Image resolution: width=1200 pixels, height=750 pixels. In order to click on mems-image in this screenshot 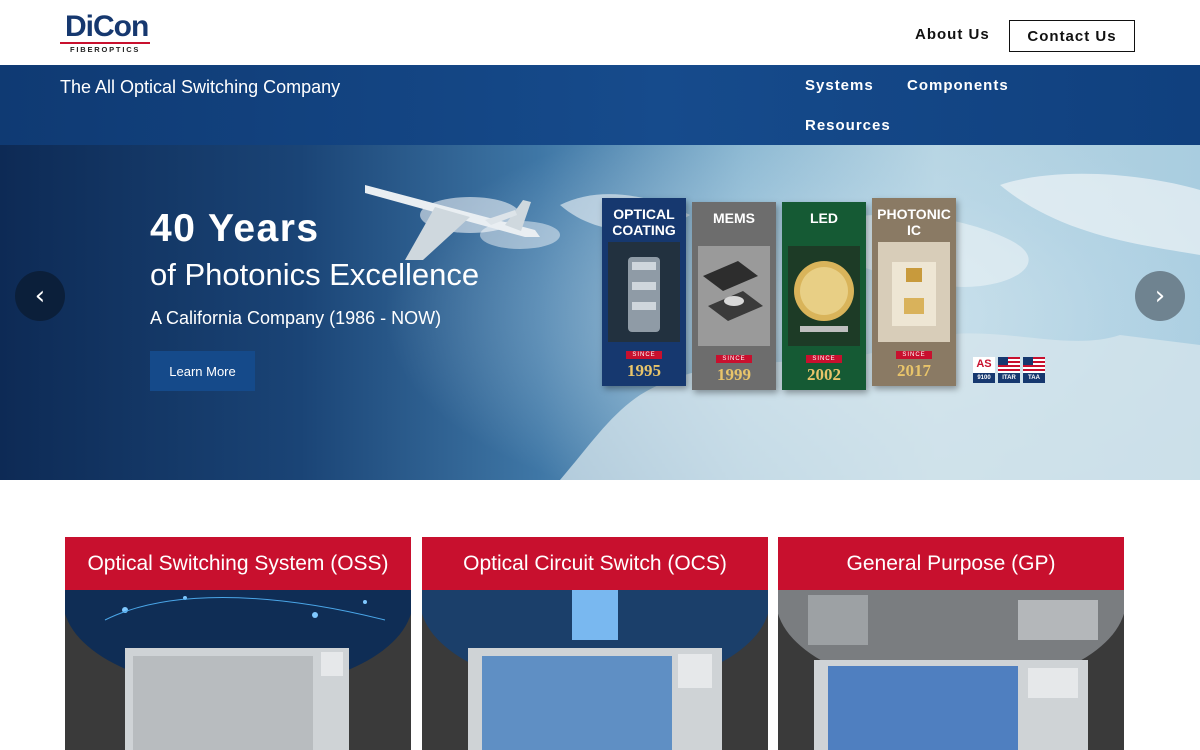, I will do `click(734, 296)`.